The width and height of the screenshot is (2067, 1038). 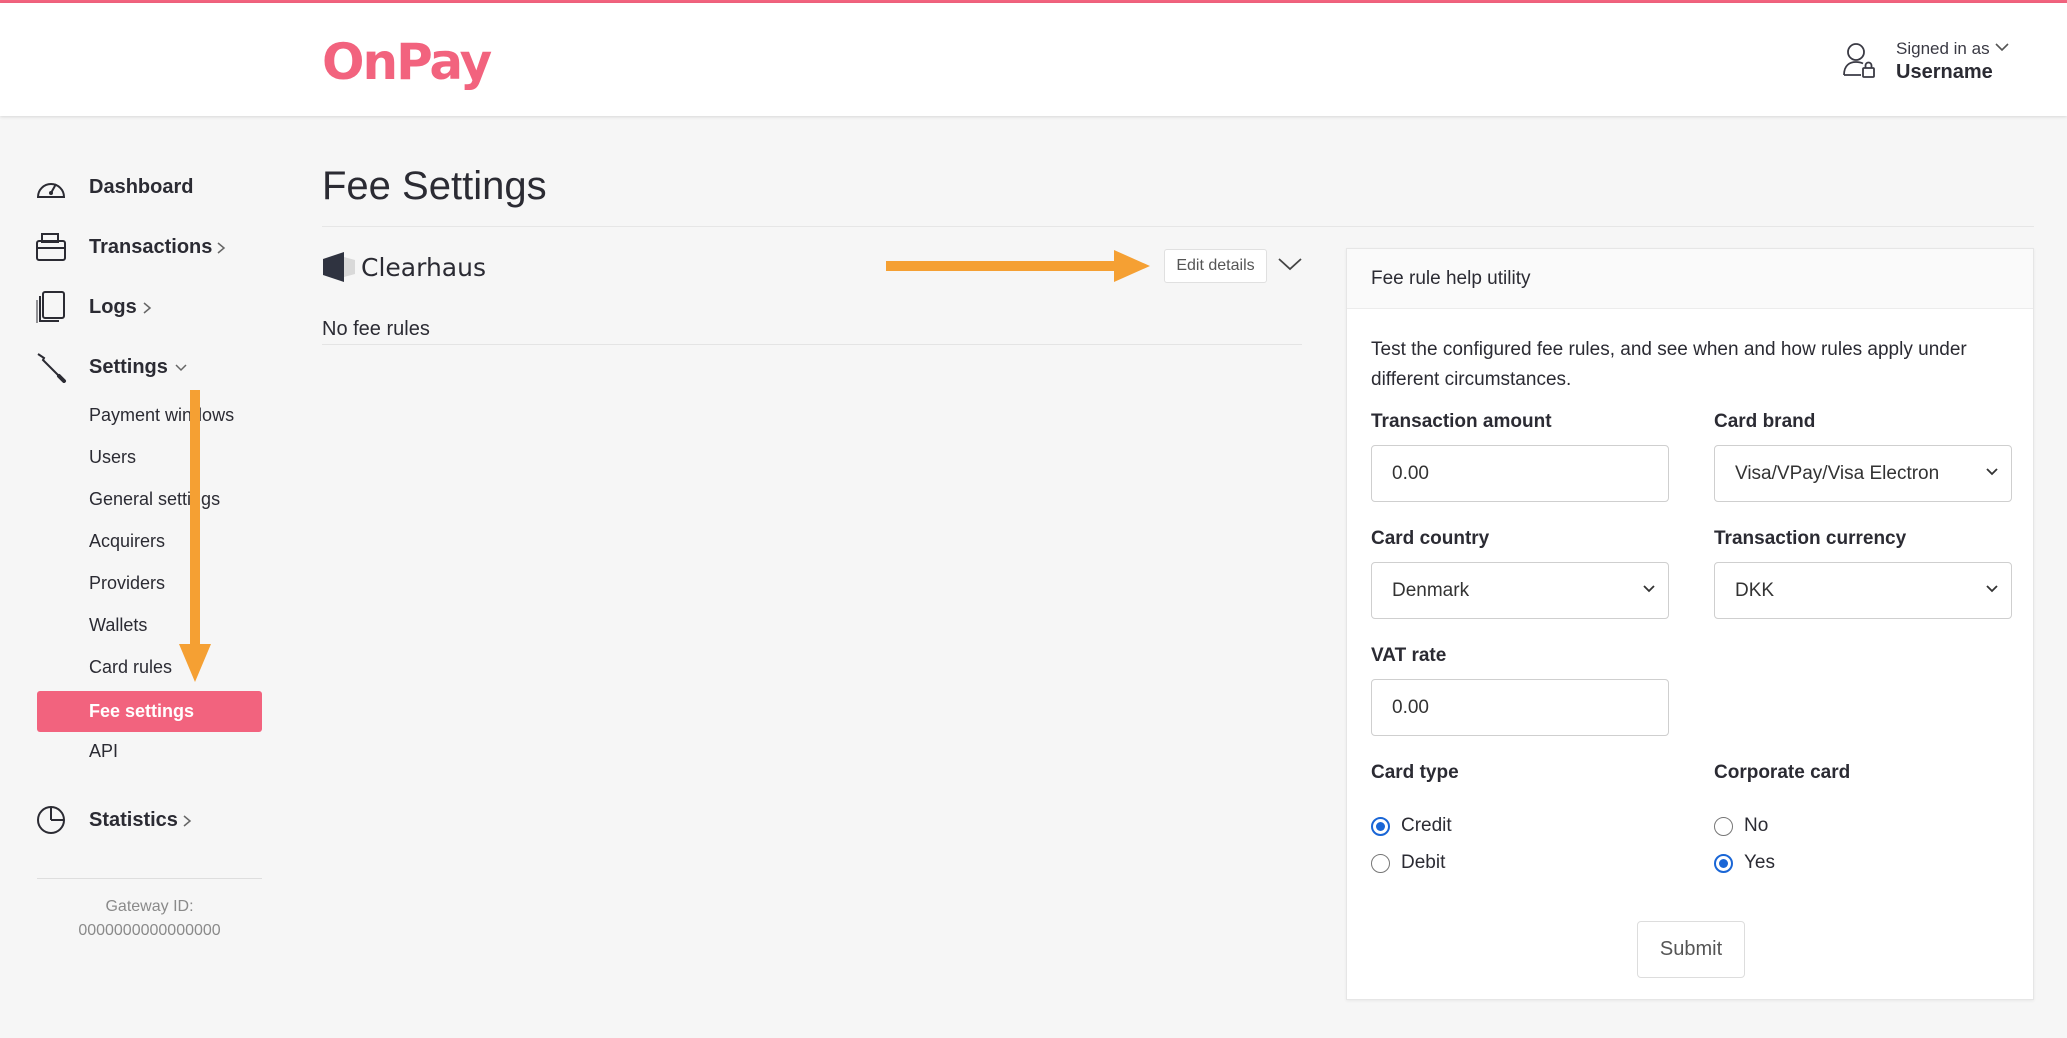 What do you see at coordinates (1690, 279) in the screenshot?
I see `panel-header: Fee rule help utility` at bounding box center [1690, 279].